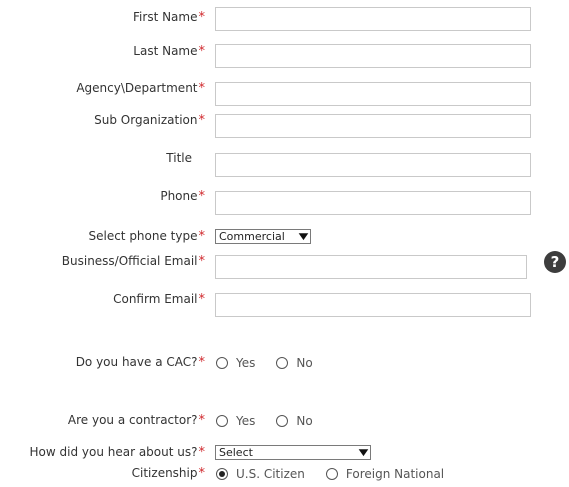  Describe the element at coordinates (371, 267) in the screenshot. I see `business-email-input` at that location.